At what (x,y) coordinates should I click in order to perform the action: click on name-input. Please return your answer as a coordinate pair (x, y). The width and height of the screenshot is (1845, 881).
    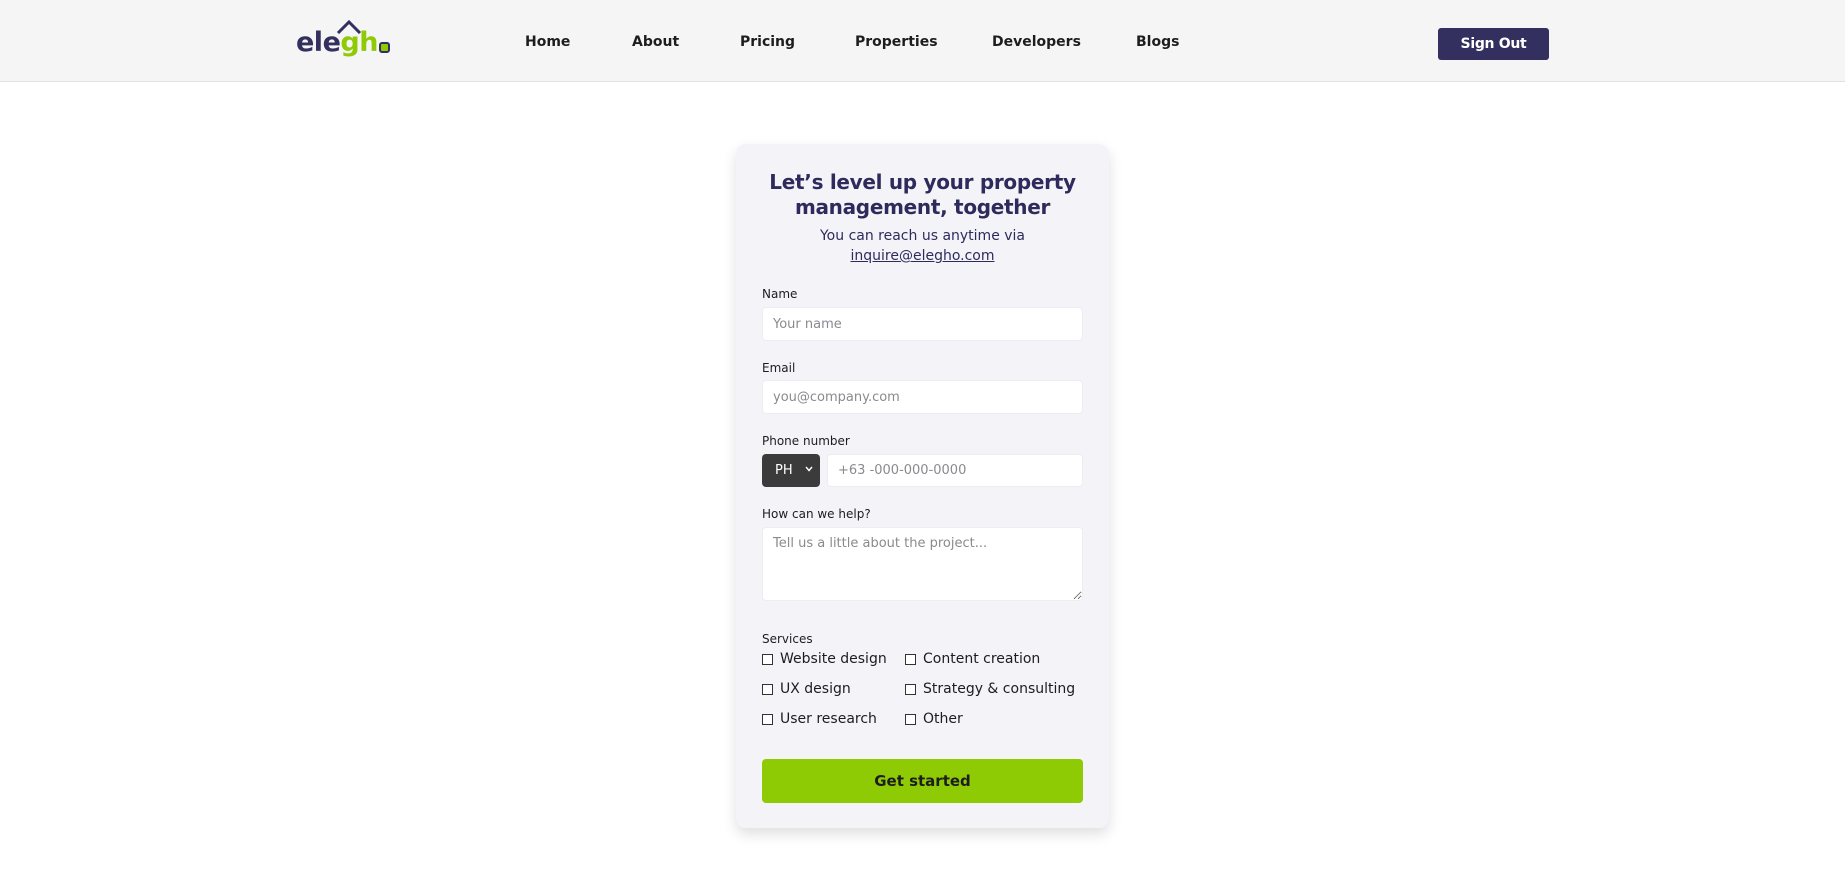
    Looking at the image, I should click on (922, 324).